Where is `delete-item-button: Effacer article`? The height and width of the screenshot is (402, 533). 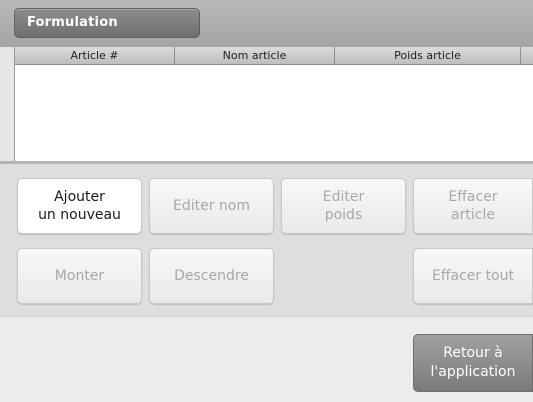 delete-item-button: Effacer article is located at coordinates (473, 206).